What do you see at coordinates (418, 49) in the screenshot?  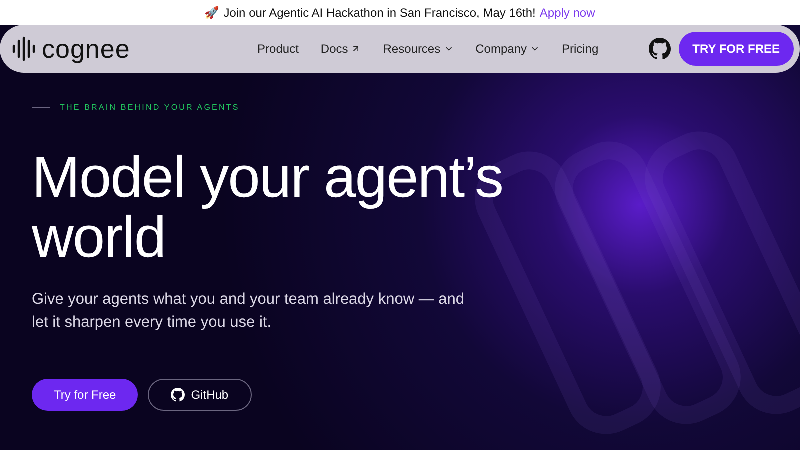 I see `nav-link: Resources` at bounding box center [418, 49].